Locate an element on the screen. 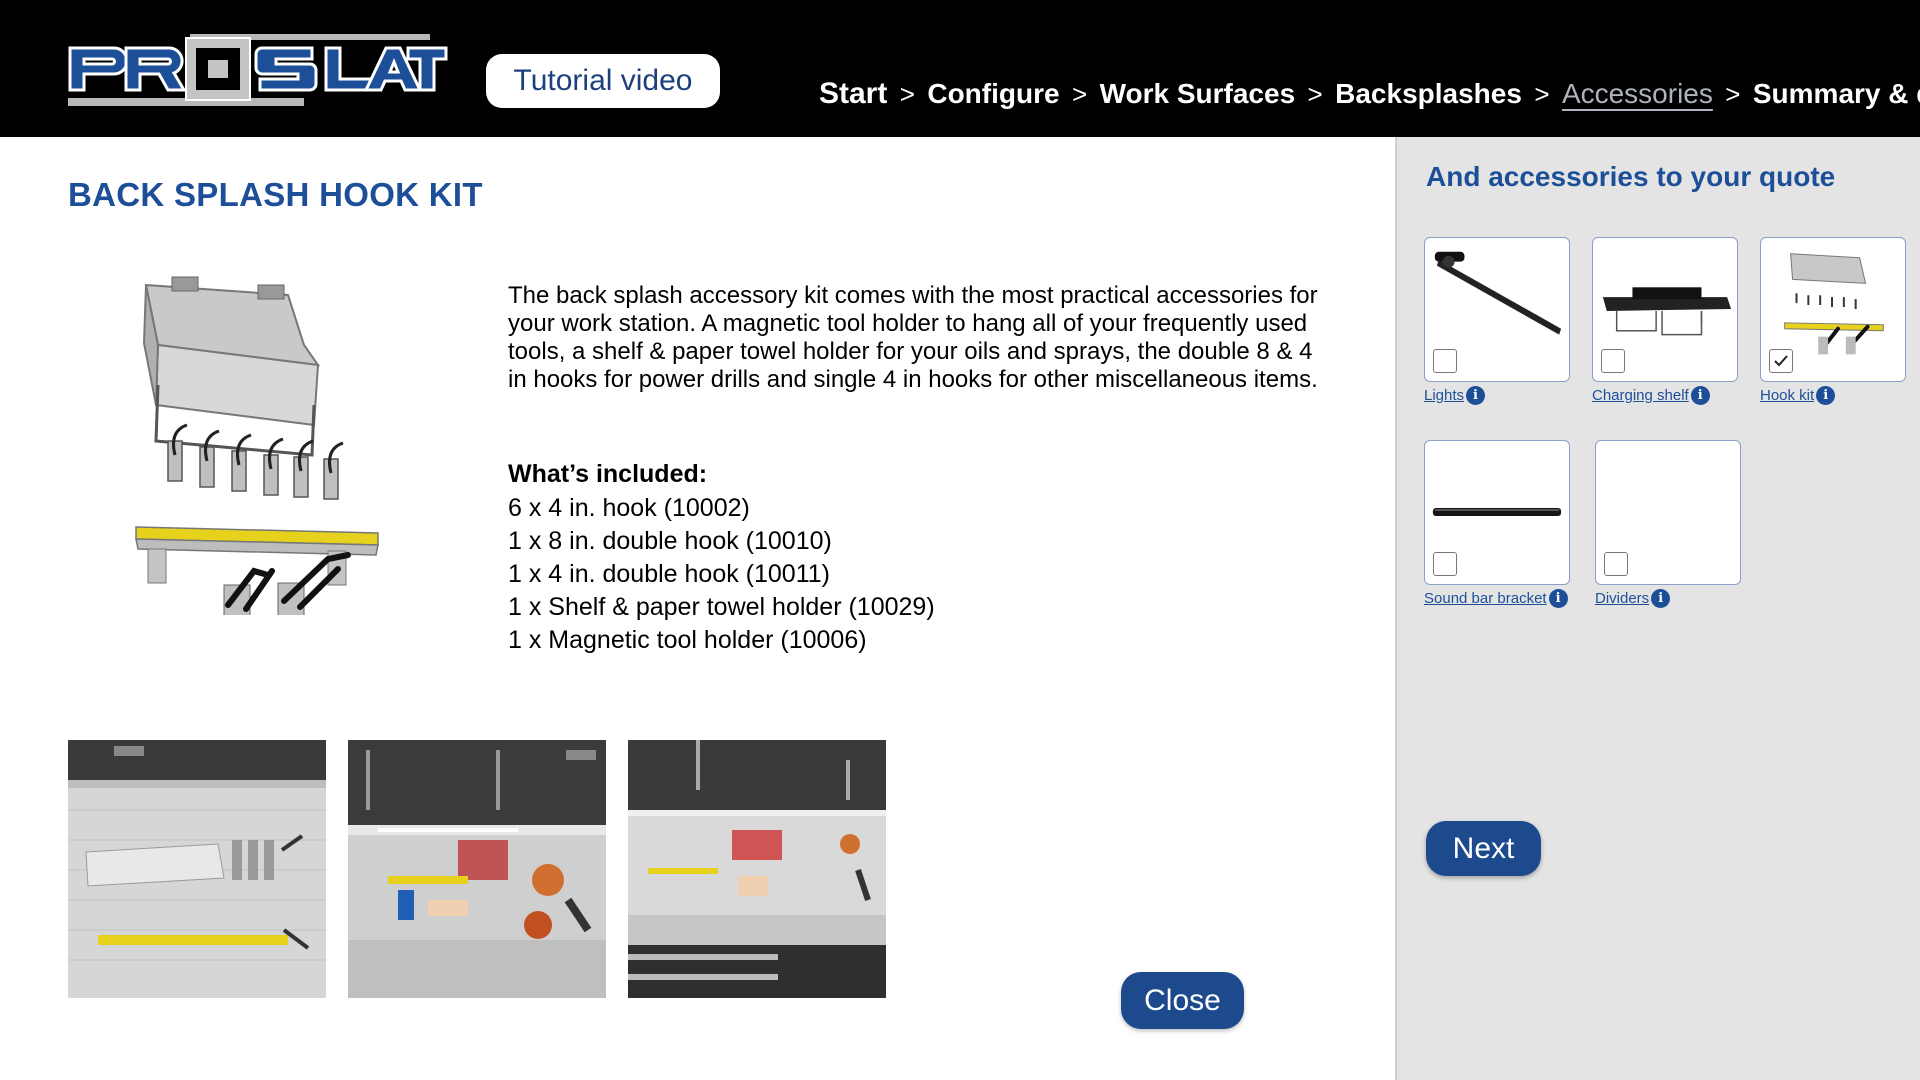  accessory-card-charging-shelf is located at coordinates (1665, 309).